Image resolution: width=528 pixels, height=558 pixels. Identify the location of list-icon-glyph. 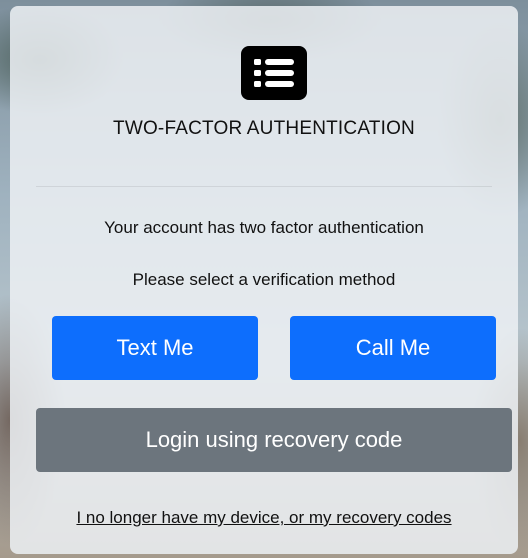
(274, 73).